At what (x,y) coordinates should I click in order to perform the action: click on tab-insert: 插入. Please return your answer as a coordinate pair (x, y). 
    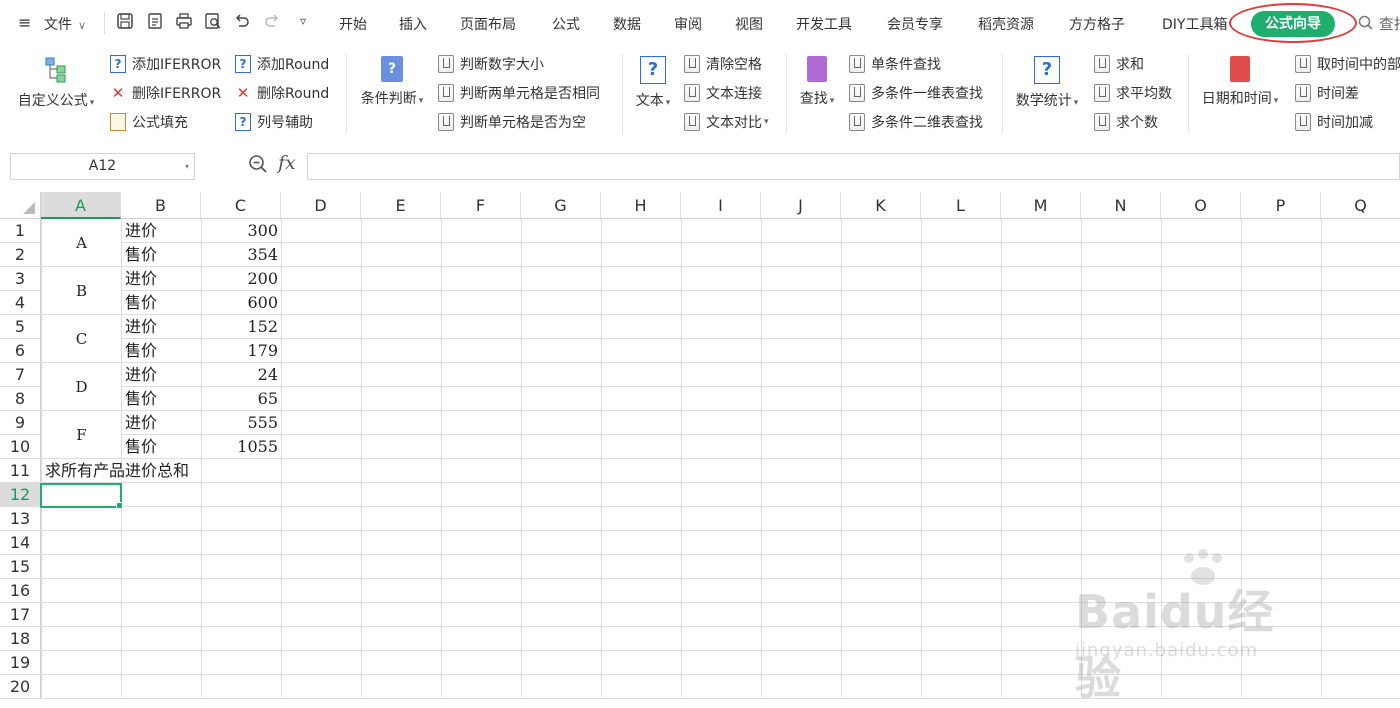
    Looking at the image, I should click on (413, 24).